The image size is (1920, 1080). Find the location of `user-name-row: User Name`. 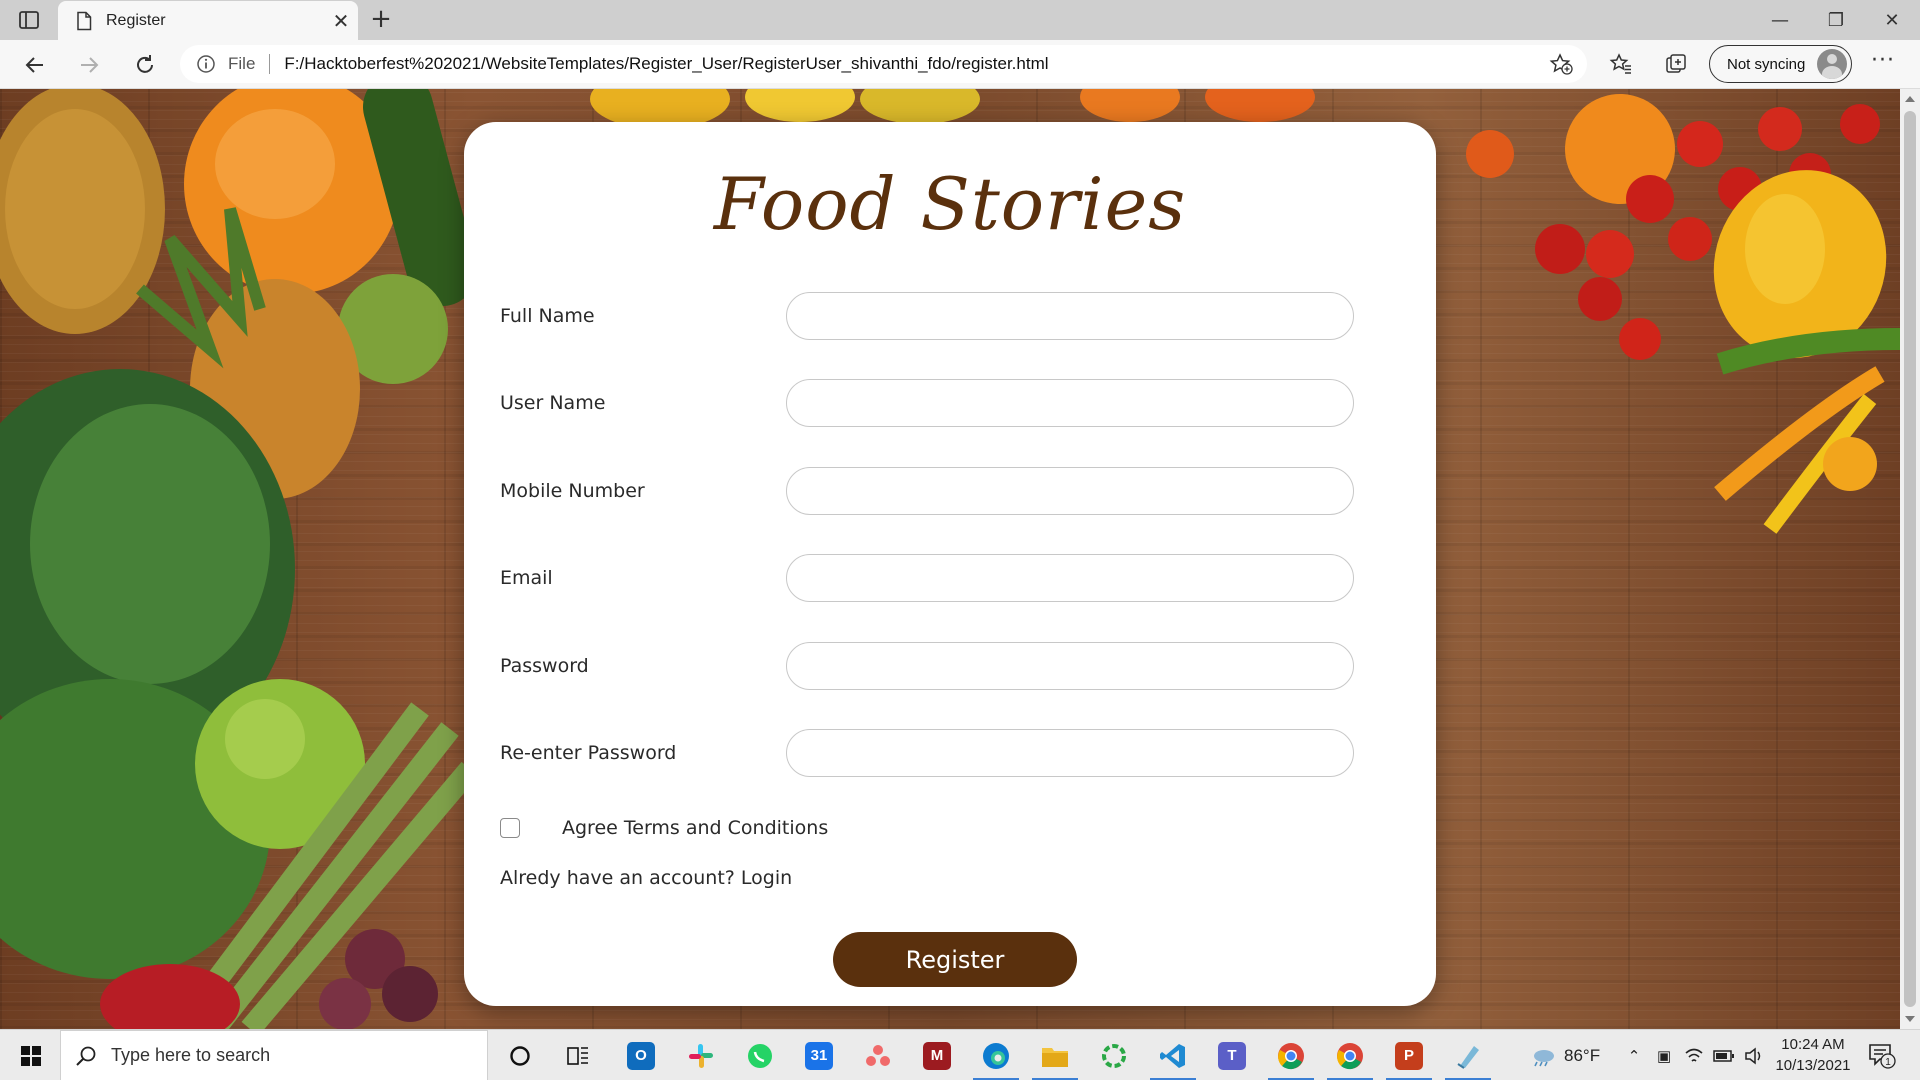

user-name-row: User Name is located at coordinates (930, 403).